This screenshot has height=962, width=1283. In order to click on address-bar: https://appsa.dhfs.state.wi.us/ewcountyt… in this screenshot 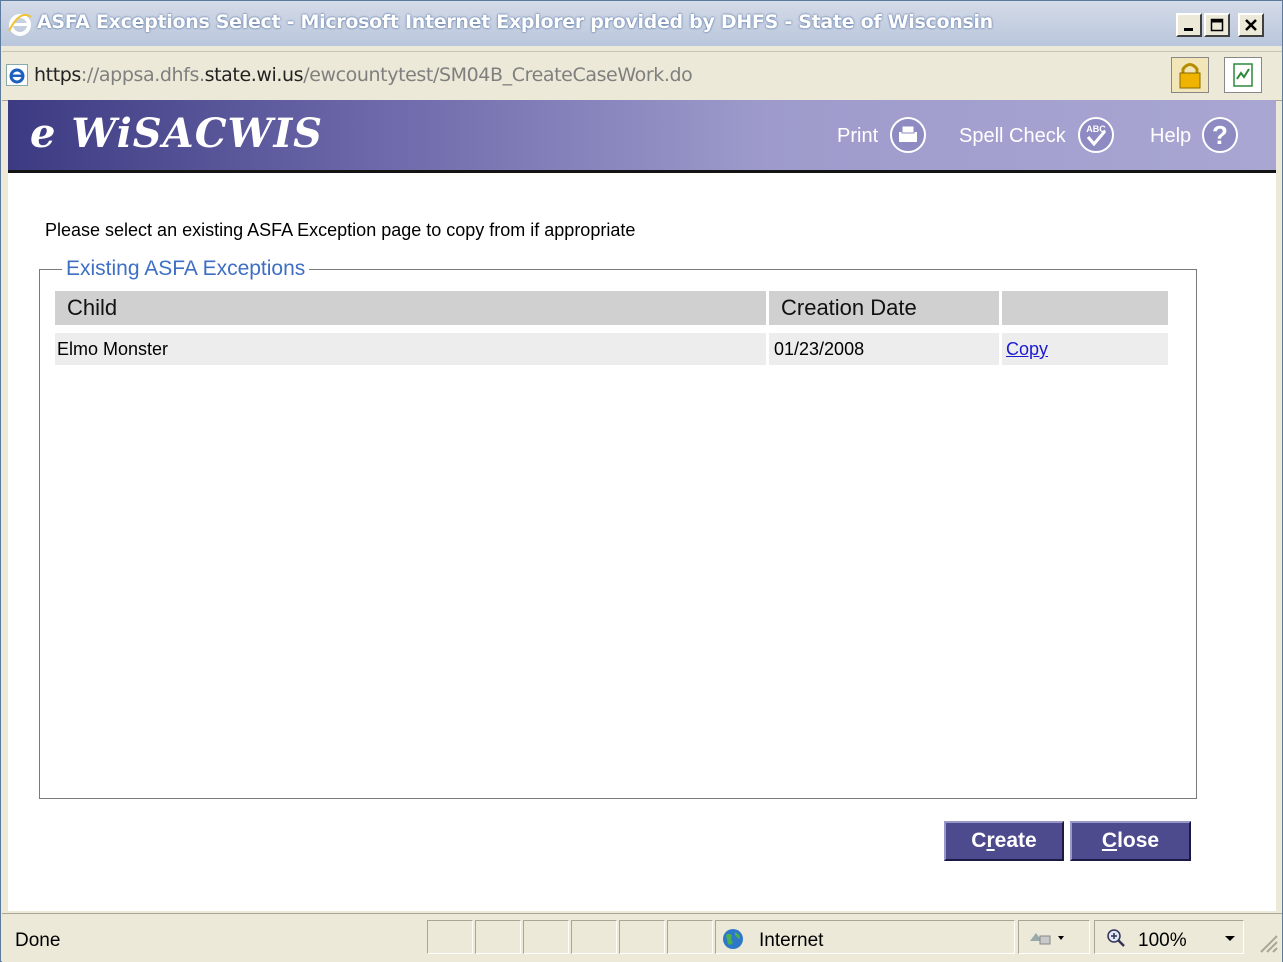, I will do `click(642, 76)`.